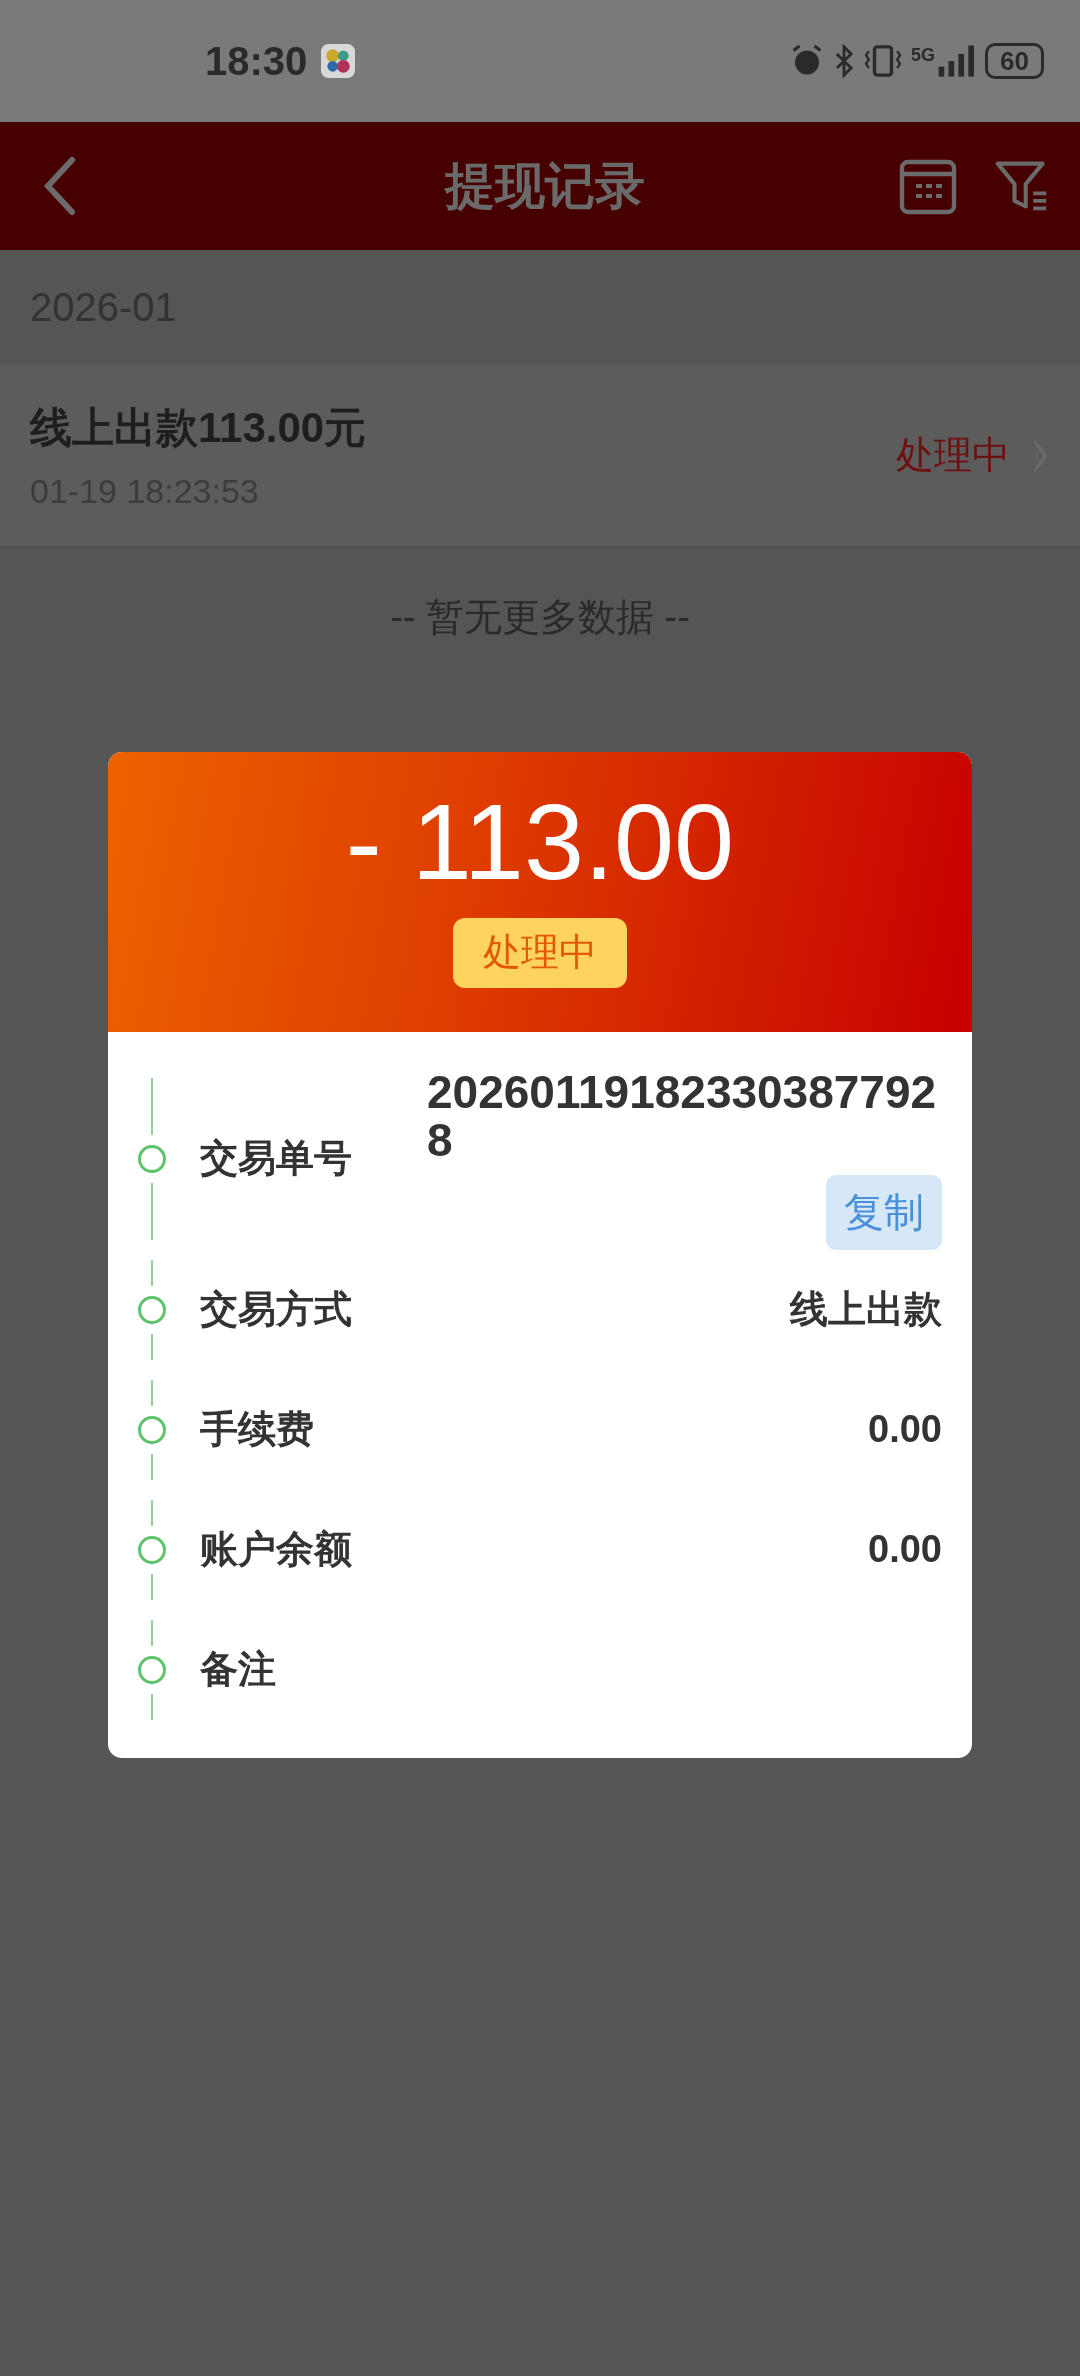 This screenshot has width=1080, height=2376. I want to click on vibrate-icon, so click(883, 61).